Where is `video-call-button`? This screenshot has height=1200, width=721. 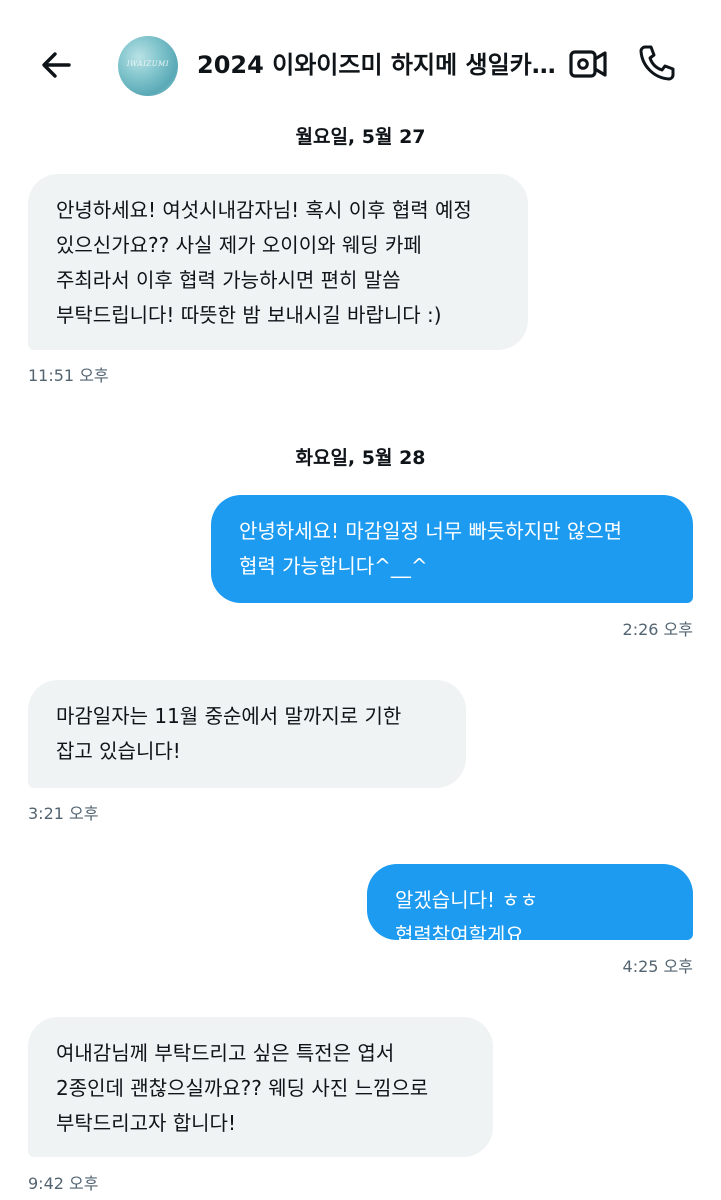
video-call-button is located at coordinates (588, 64).